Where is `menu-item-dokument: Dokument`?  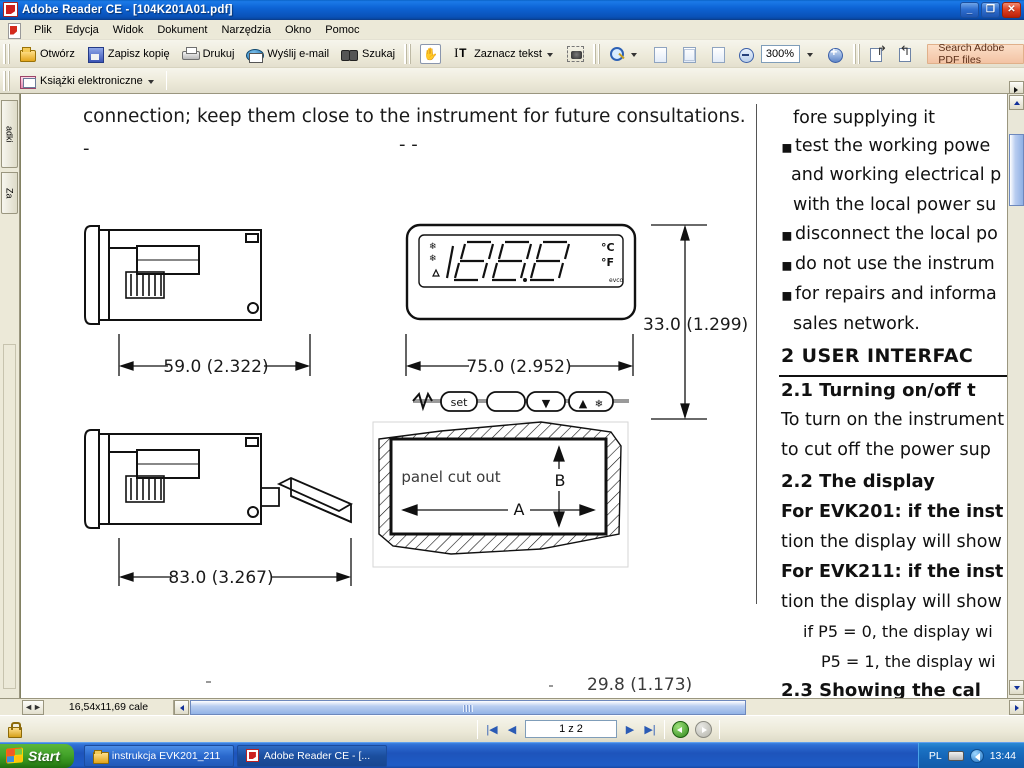
menu-item-dokument: Dokument is located at coordinates (182, 30).